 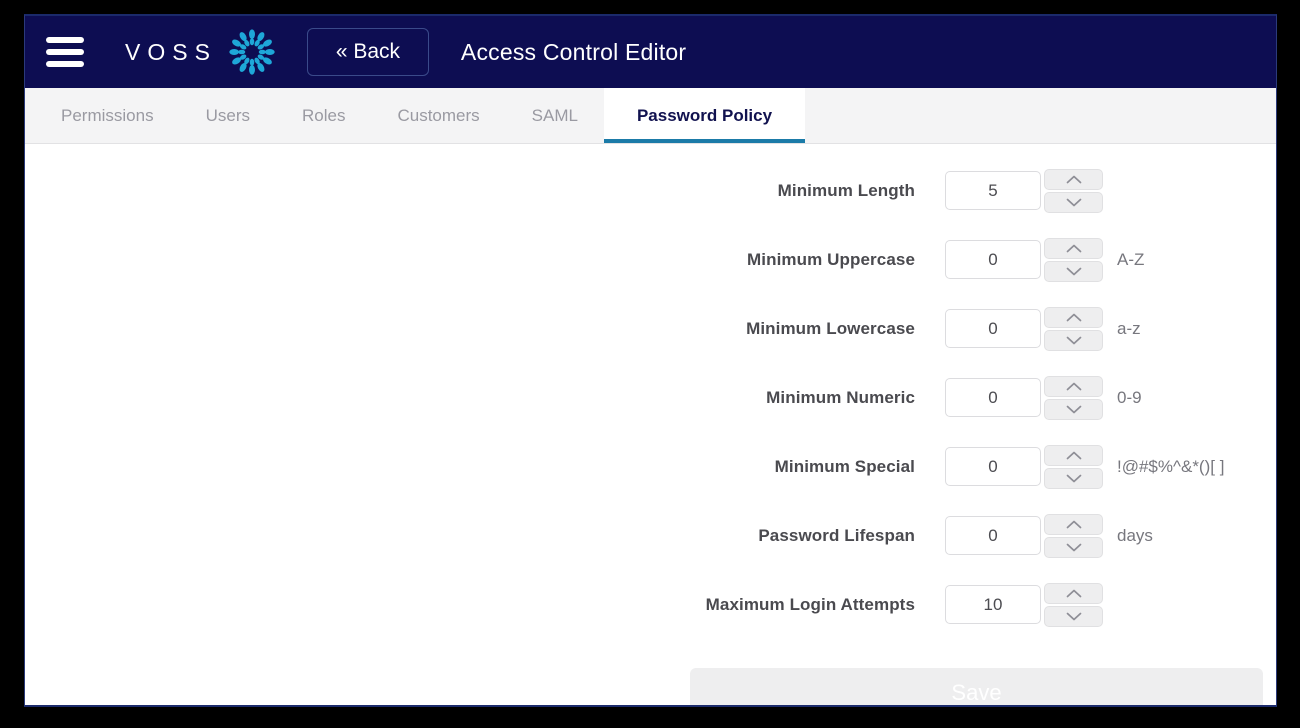 I want to click on page-title: Access Control Editor, so click(x=573, y=51).